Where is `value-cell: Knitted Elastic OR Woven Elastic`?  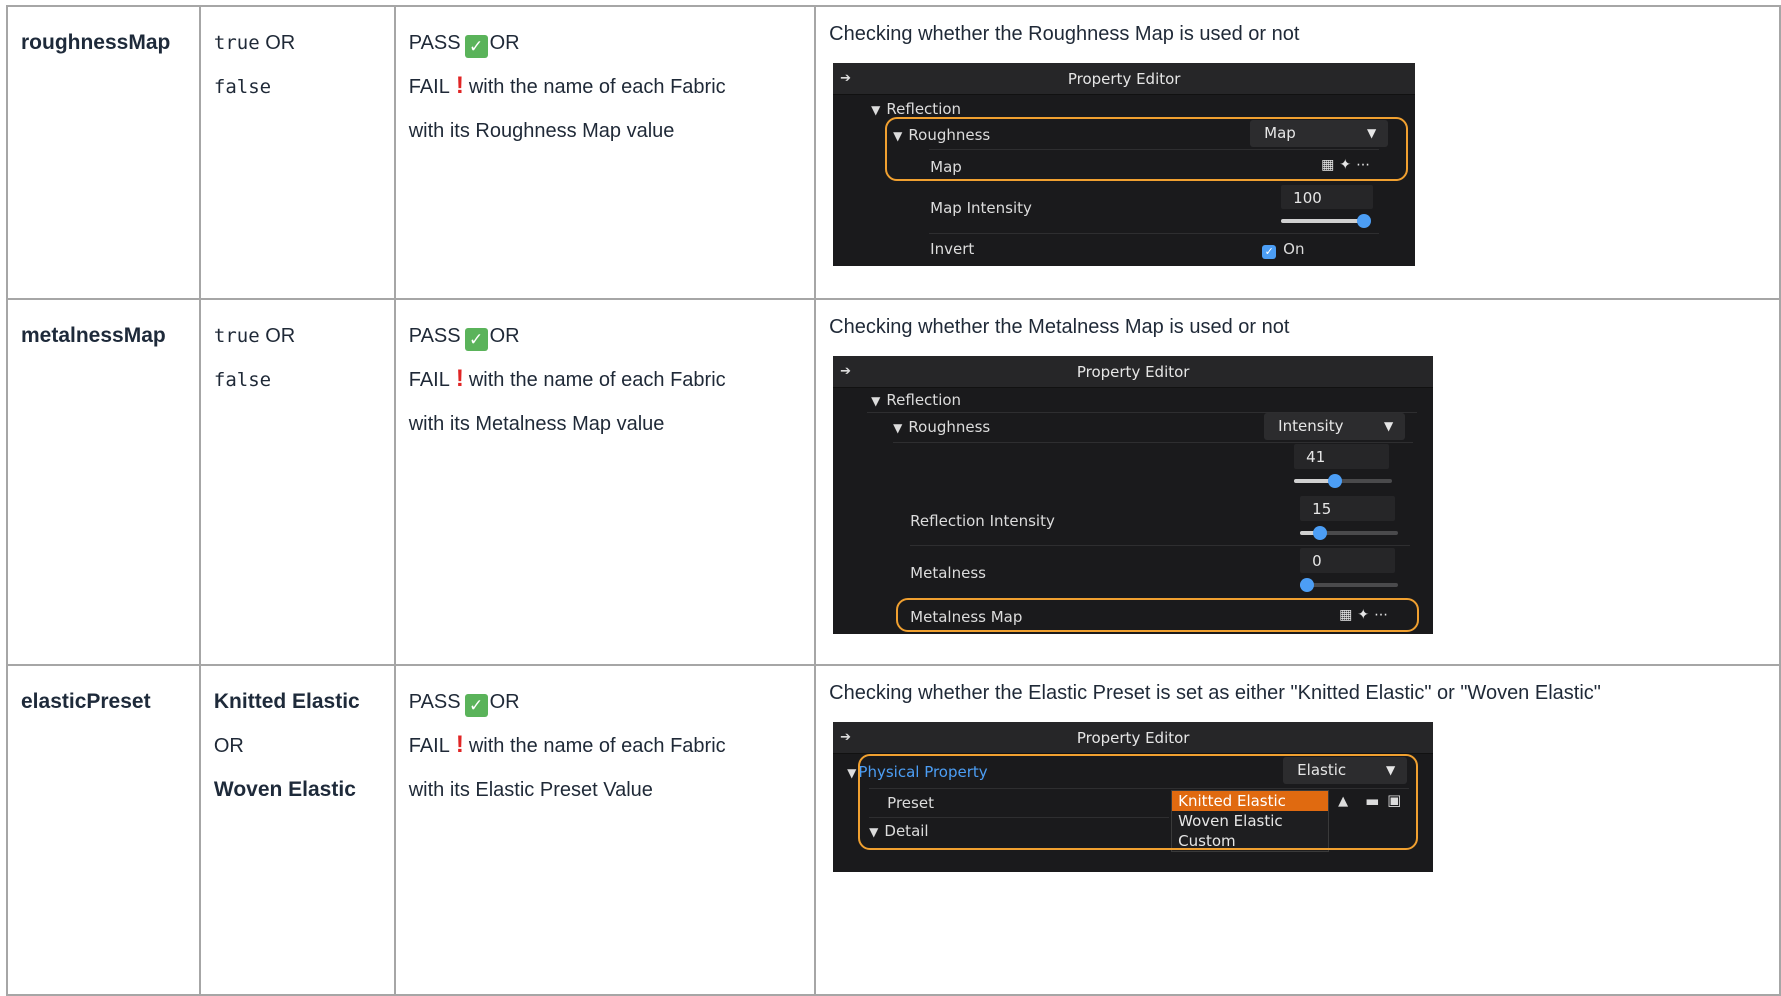 value-cell: Knitted Elastic OR Woven Elastic is located at coordinates (297, 830).